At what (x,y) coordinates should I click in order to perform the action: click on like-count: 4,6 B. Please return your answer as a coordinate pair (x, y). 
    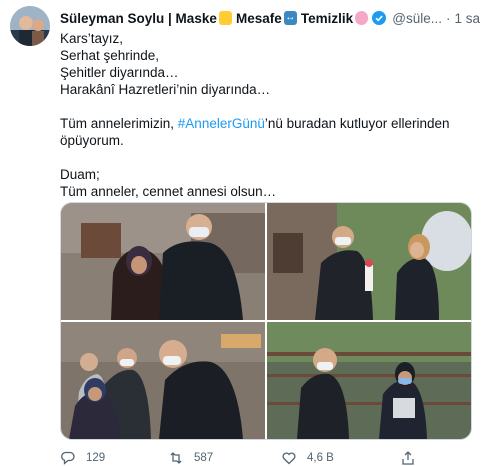
    Looking at the image, I should click on (320, 458).